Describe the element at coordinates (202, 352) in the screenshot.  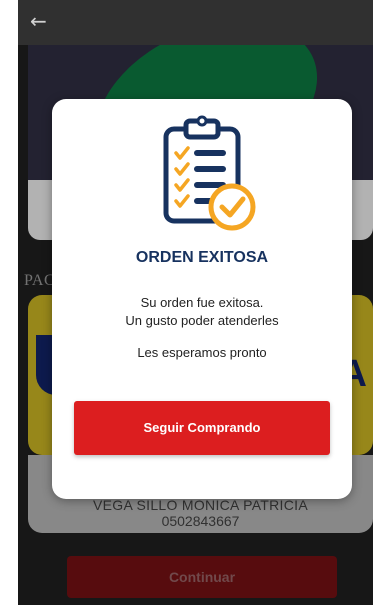
I see `dialog-message-line3: Les esperamos pronto` at that location.